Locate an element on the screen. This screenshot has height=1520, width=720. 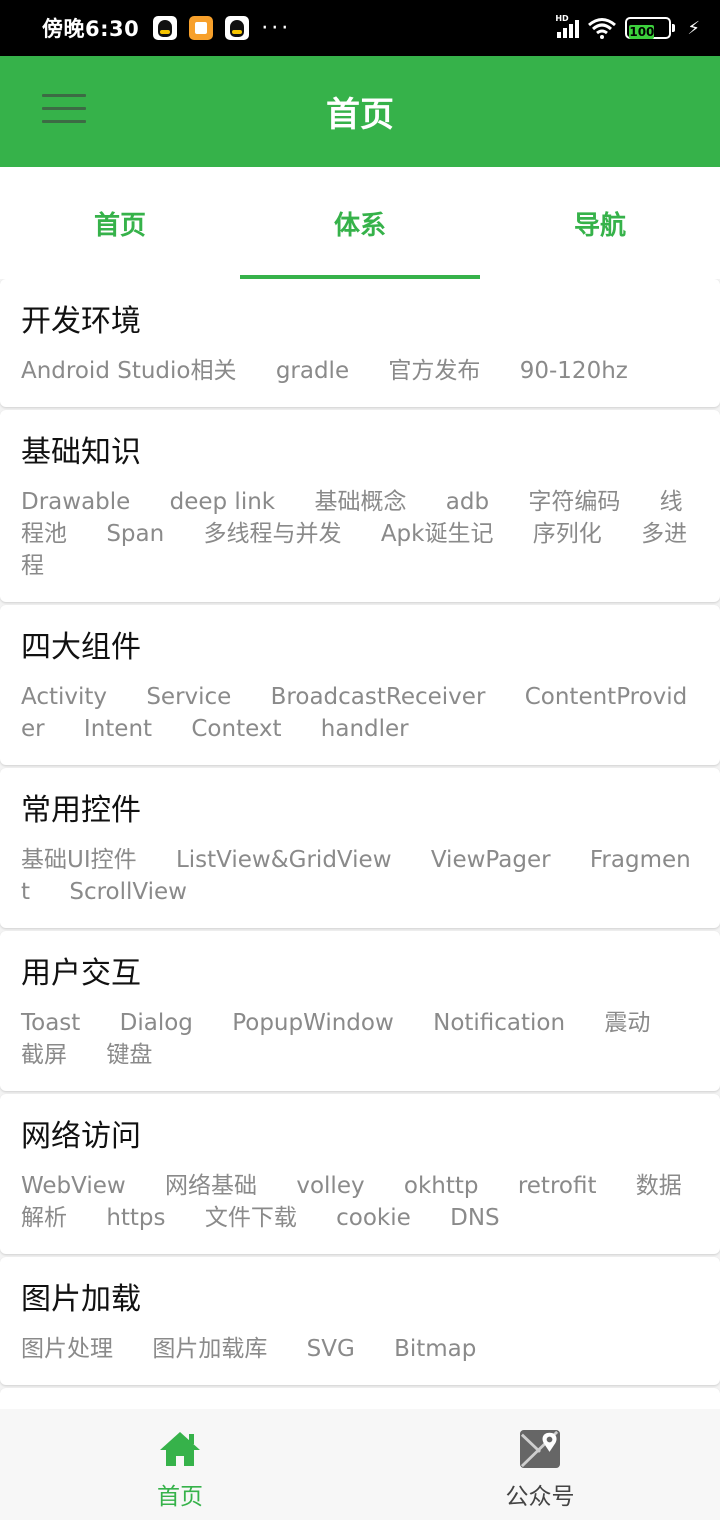
status-indicators: HD 100 ⚡ is located at coordinates (627, 26).